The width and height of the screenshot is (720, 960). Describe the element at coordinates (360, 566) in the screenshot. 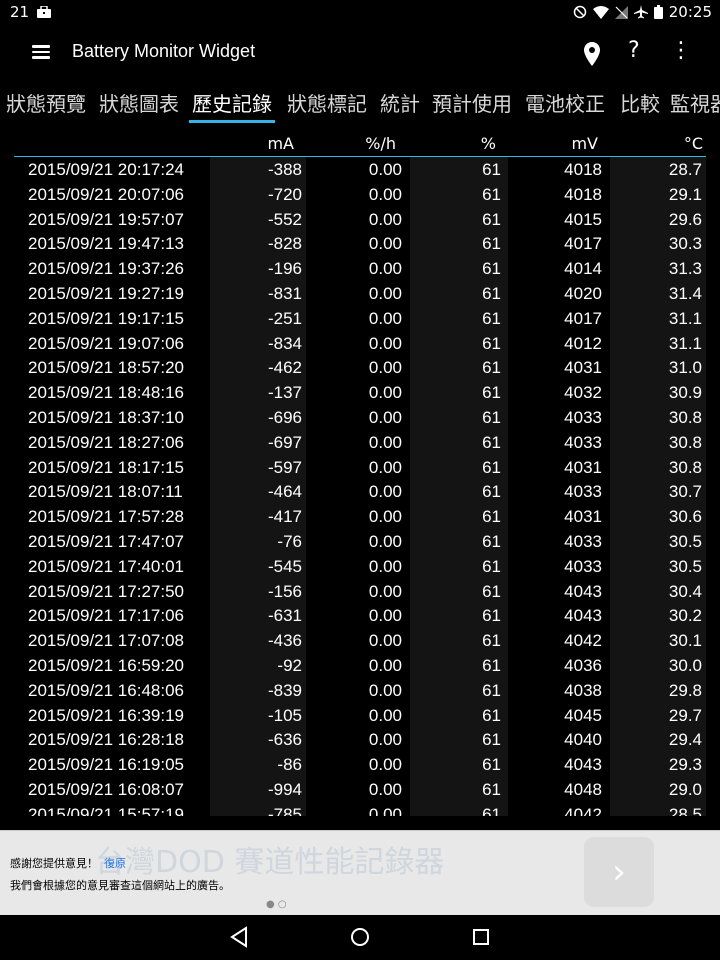

I see `table-row: 2015/09/21 17:40:01 -545 0.00 61 4033 30.5` at that location.